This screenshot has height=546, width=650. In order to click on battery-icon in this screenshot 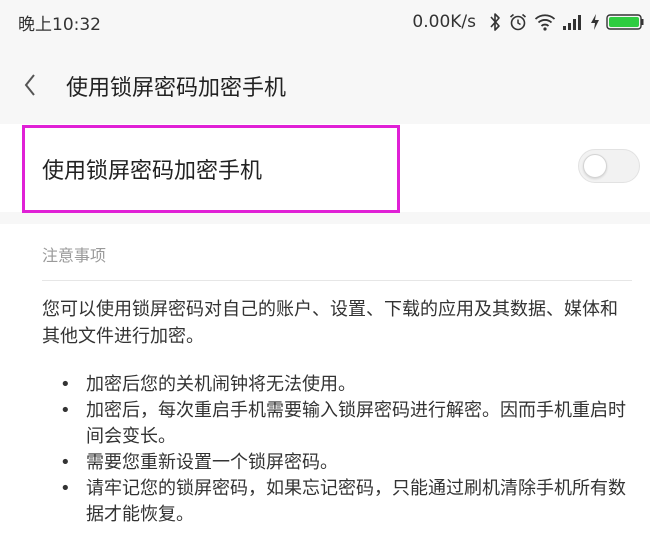, I will do `click(625, 22)`.